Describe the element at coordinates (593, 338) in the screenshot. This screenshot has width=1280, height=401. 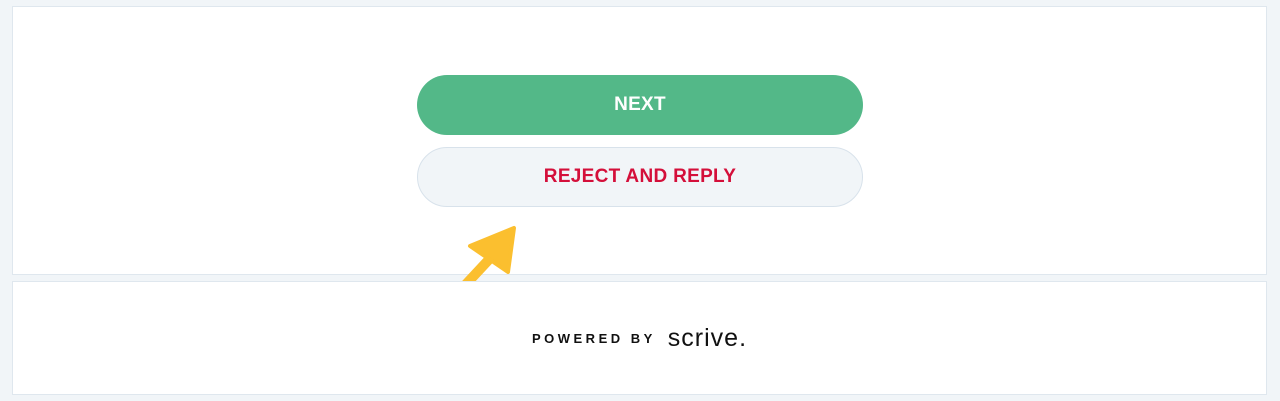
I see `powered-by-text: POWERED BY` at that location.